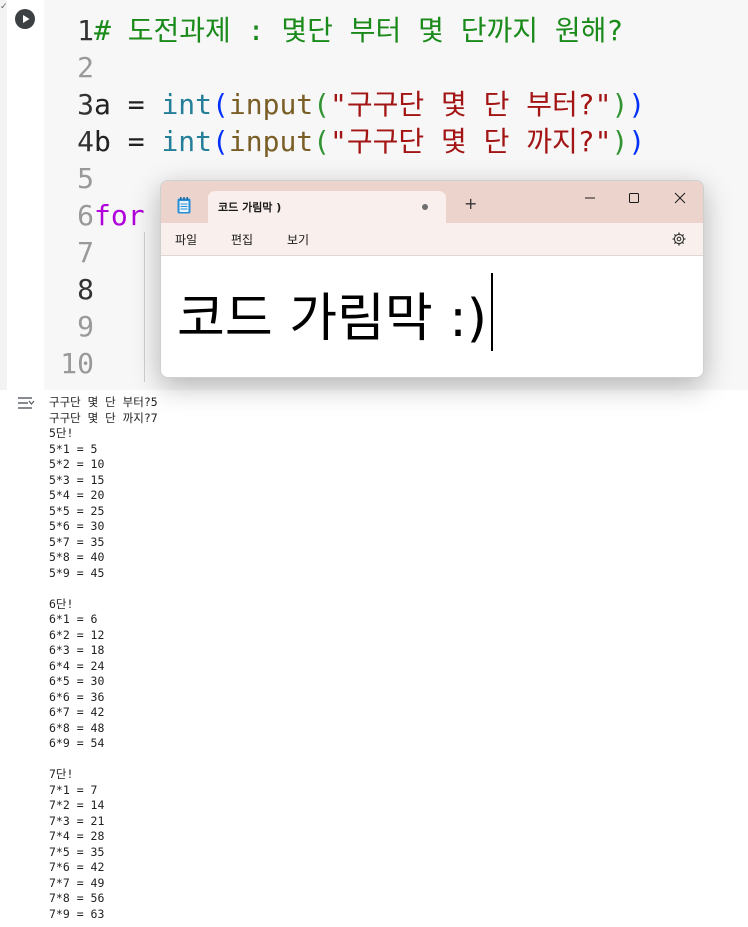 Image resolution: width=748 pixels, height=927 pixels. I want to click on line-number: 3, so click(85, 104).